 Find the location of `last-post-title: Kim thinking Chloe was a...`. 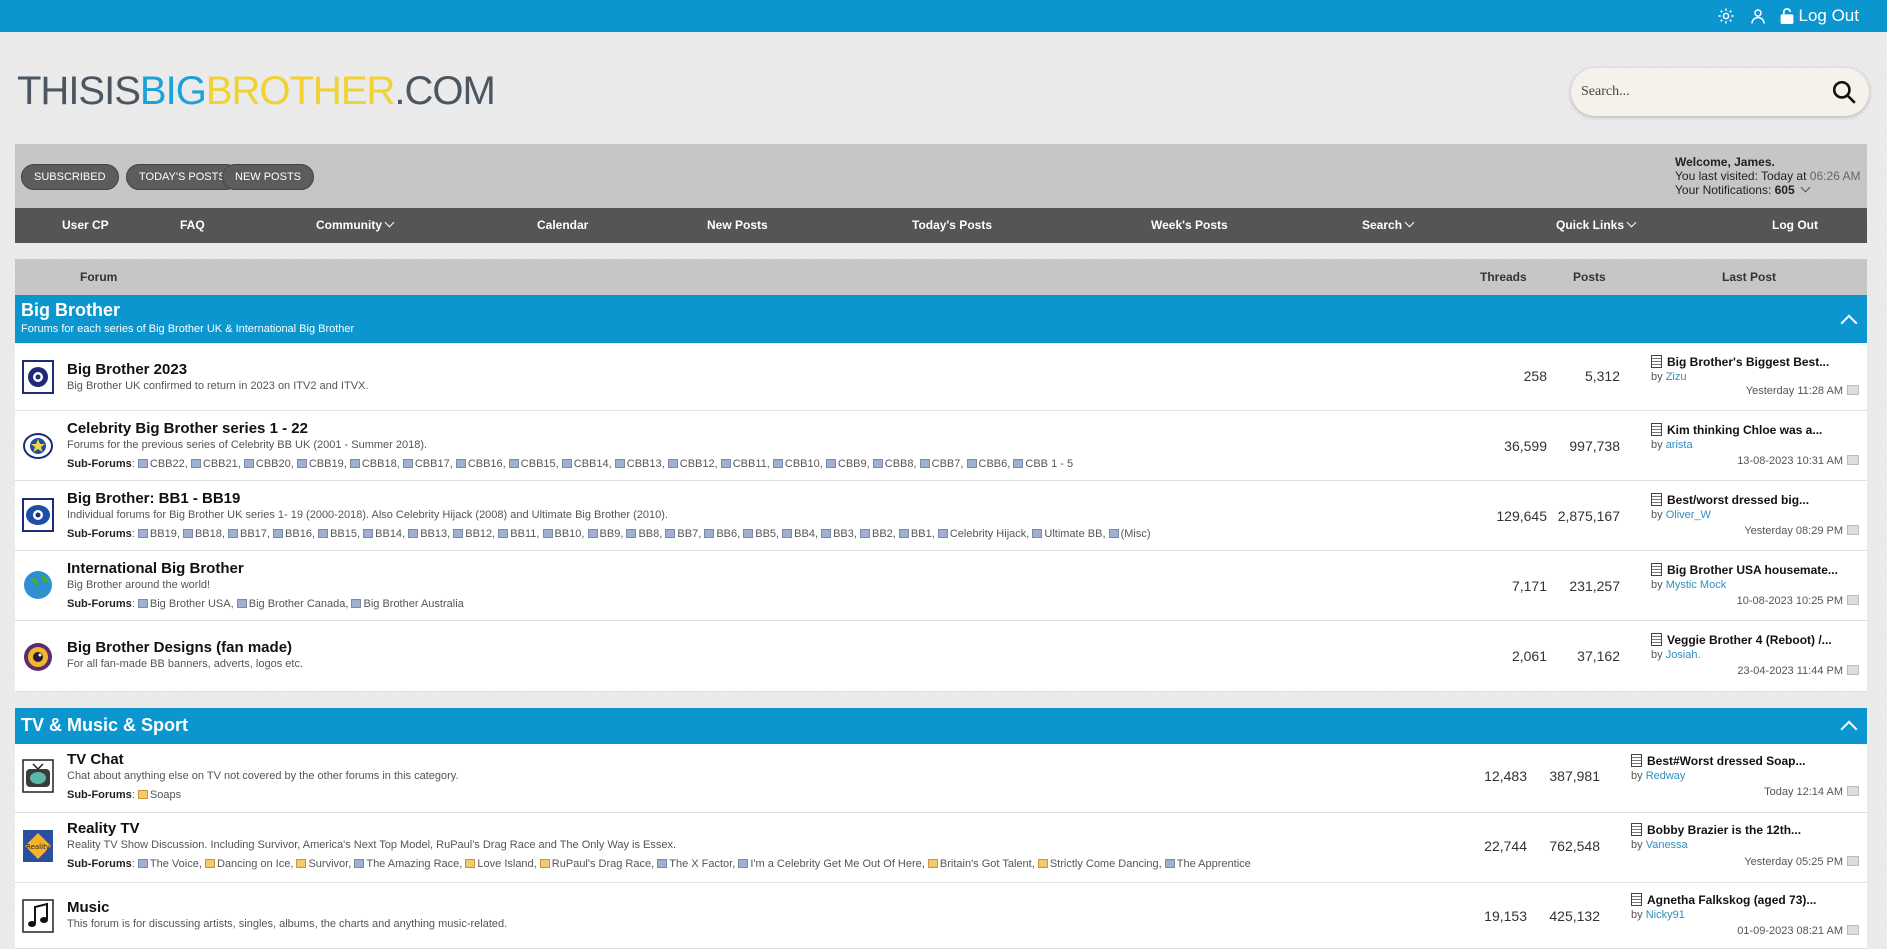

last-post-title: Kim thinking Chloe was a... is located at coordinates (1744, 430).